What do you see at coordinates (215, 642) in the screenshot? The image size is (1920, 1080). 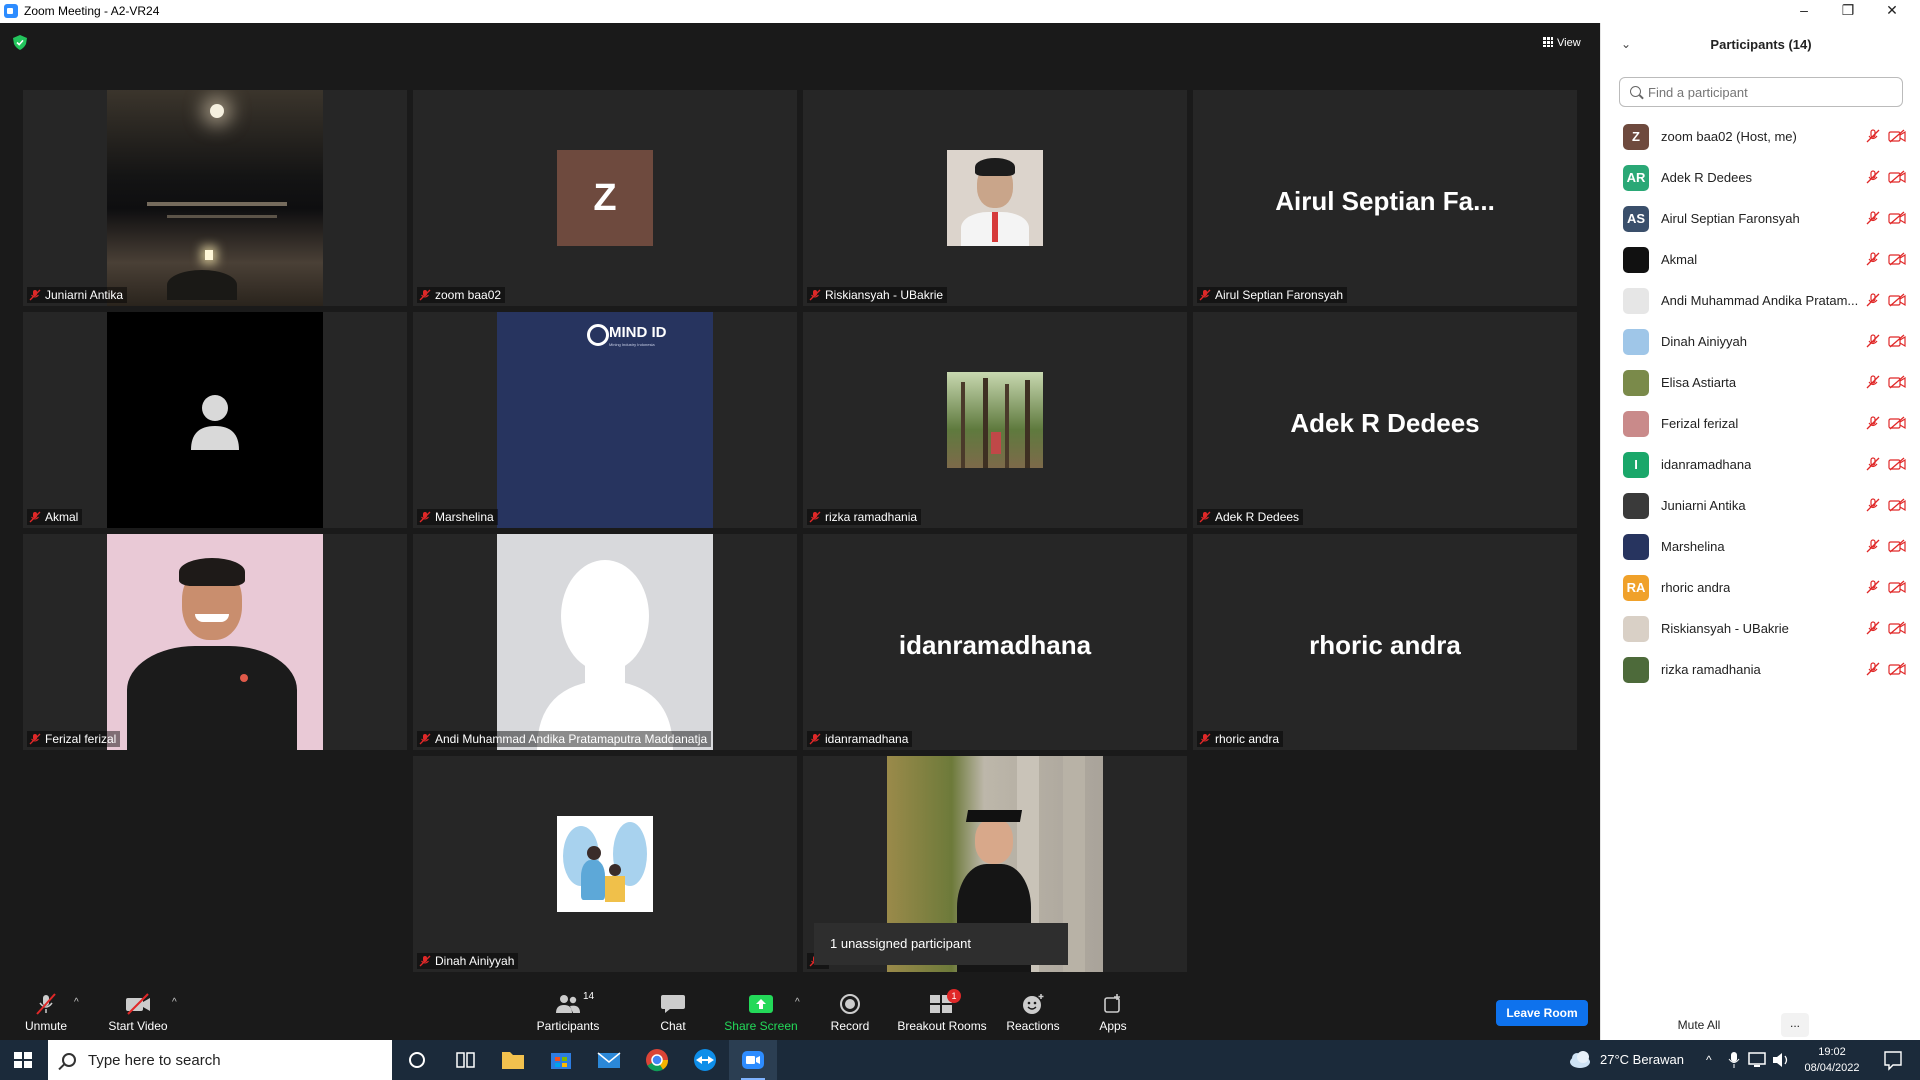 I see `video-tile: Ferizal ferizal` at bounding box center [215, 642].